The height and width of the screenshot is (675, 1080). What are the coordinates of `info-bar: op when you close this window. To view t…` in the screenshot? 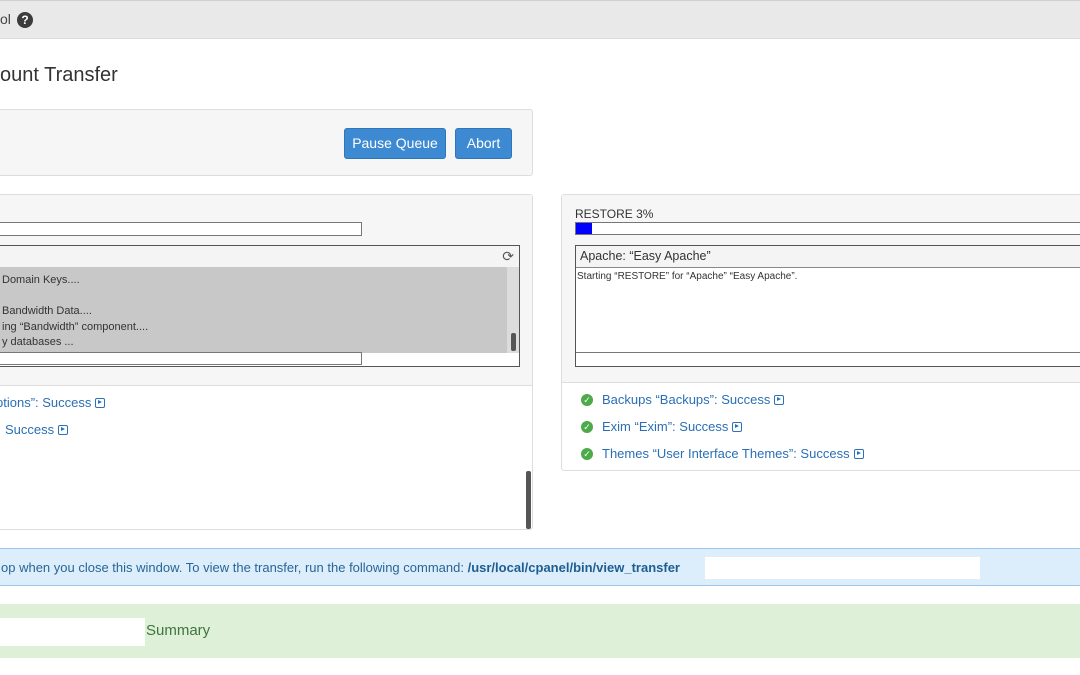 It's located at (540, 567).